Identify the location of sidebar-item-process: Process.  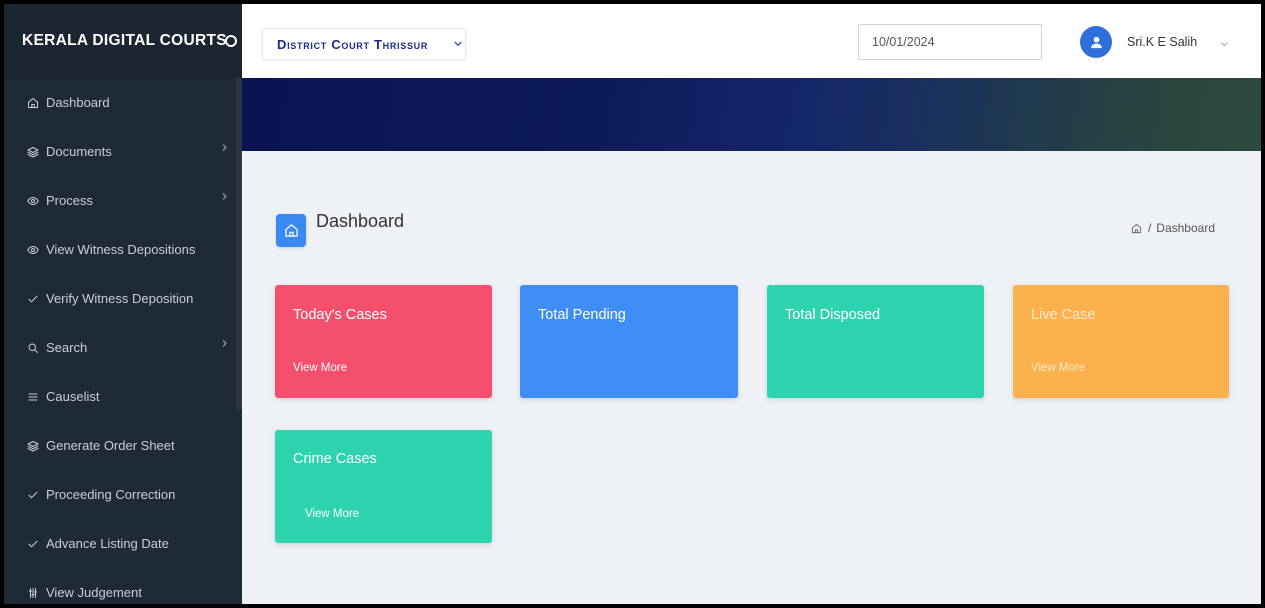
(123, 200).